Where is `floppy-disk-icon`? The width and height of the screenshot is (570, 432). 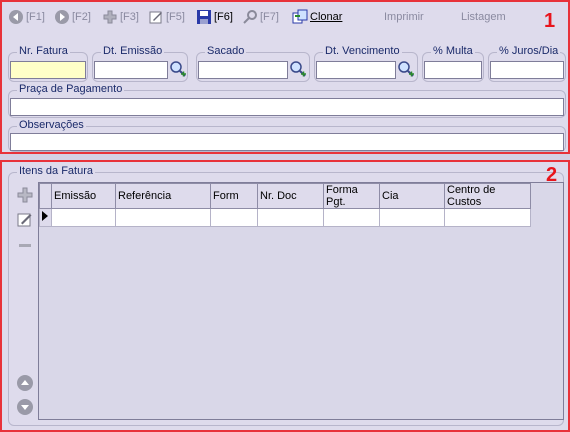
floppy-disk-icon is located at coordinates (204, 17).